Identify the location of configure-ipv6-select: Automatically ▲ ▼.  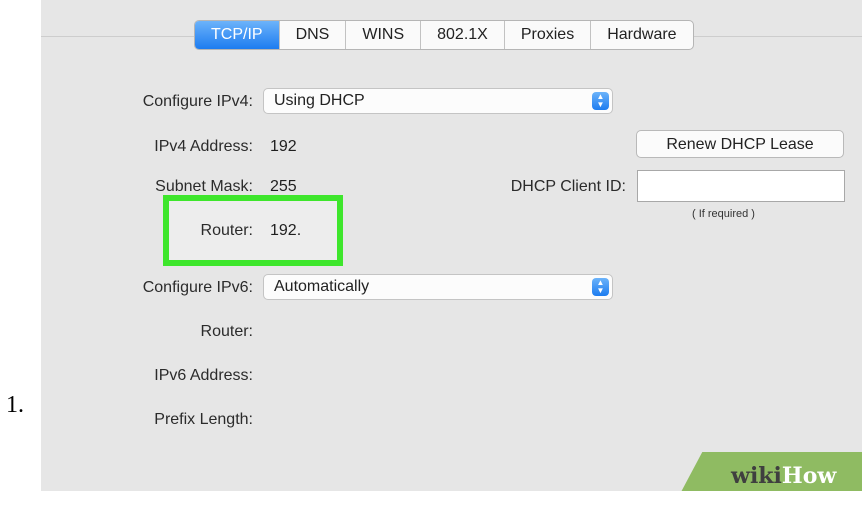
(438, 287).